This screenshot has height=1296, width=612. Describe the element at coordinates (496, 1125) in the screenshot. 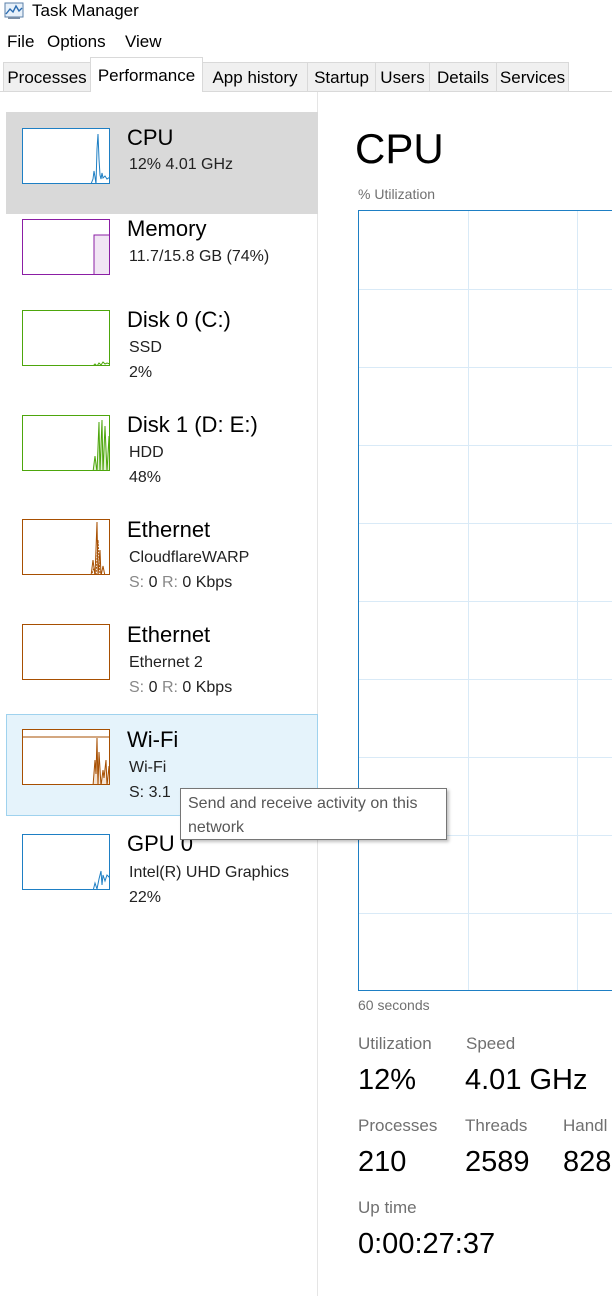

I see `threads-label: Threads` at that location.